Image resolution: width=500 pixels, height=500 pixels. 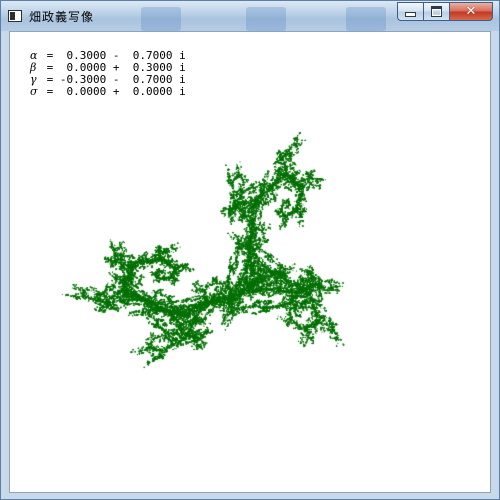 I want to click on window-controls: ✕, so click(x=445, y=11).